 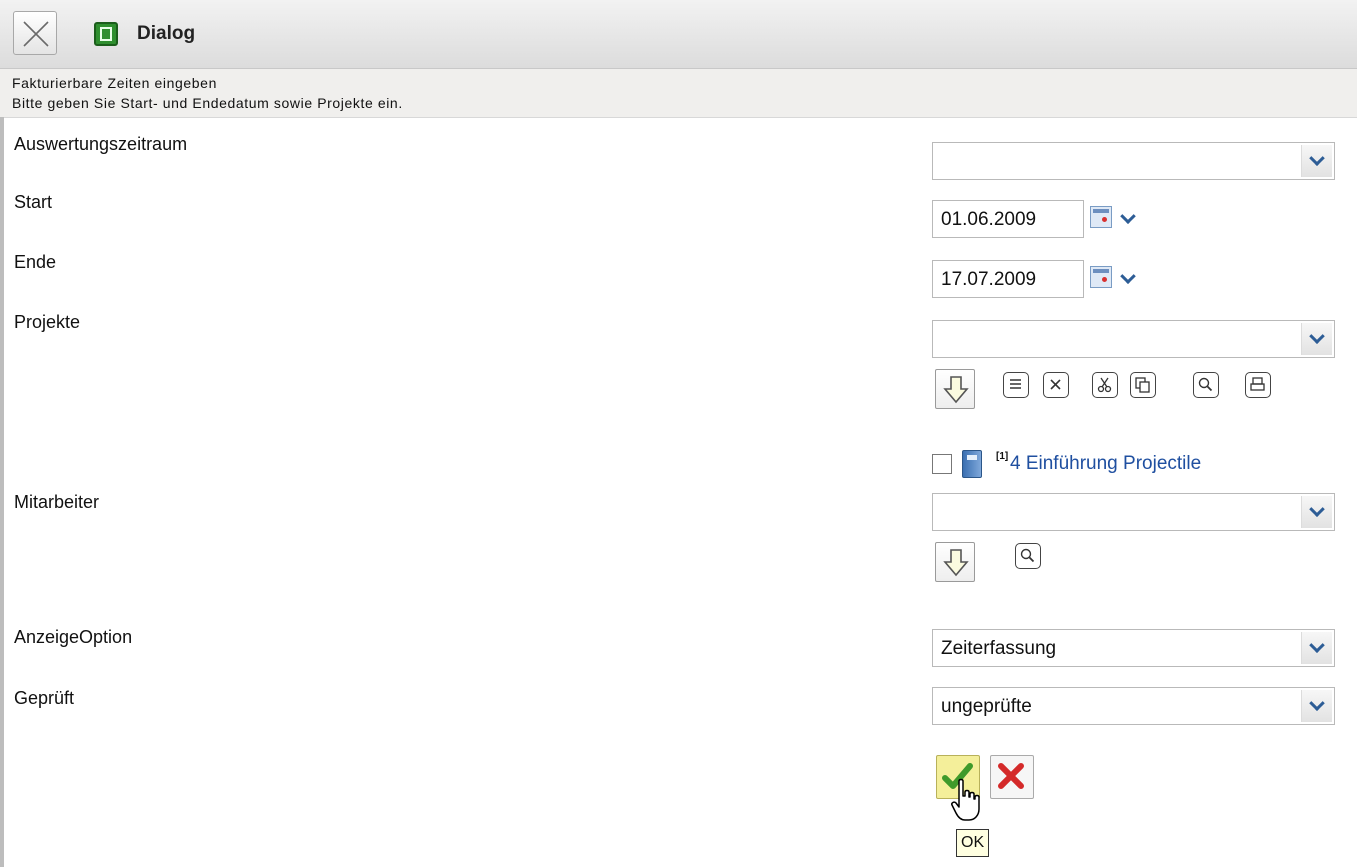 I want to click on print-icon, so click(x=1257, y=384).